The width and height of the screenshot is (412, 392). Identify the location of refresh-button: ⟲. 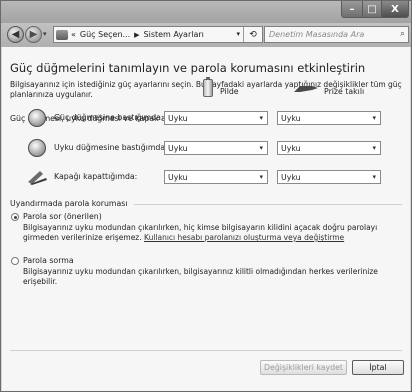
(252, 34).